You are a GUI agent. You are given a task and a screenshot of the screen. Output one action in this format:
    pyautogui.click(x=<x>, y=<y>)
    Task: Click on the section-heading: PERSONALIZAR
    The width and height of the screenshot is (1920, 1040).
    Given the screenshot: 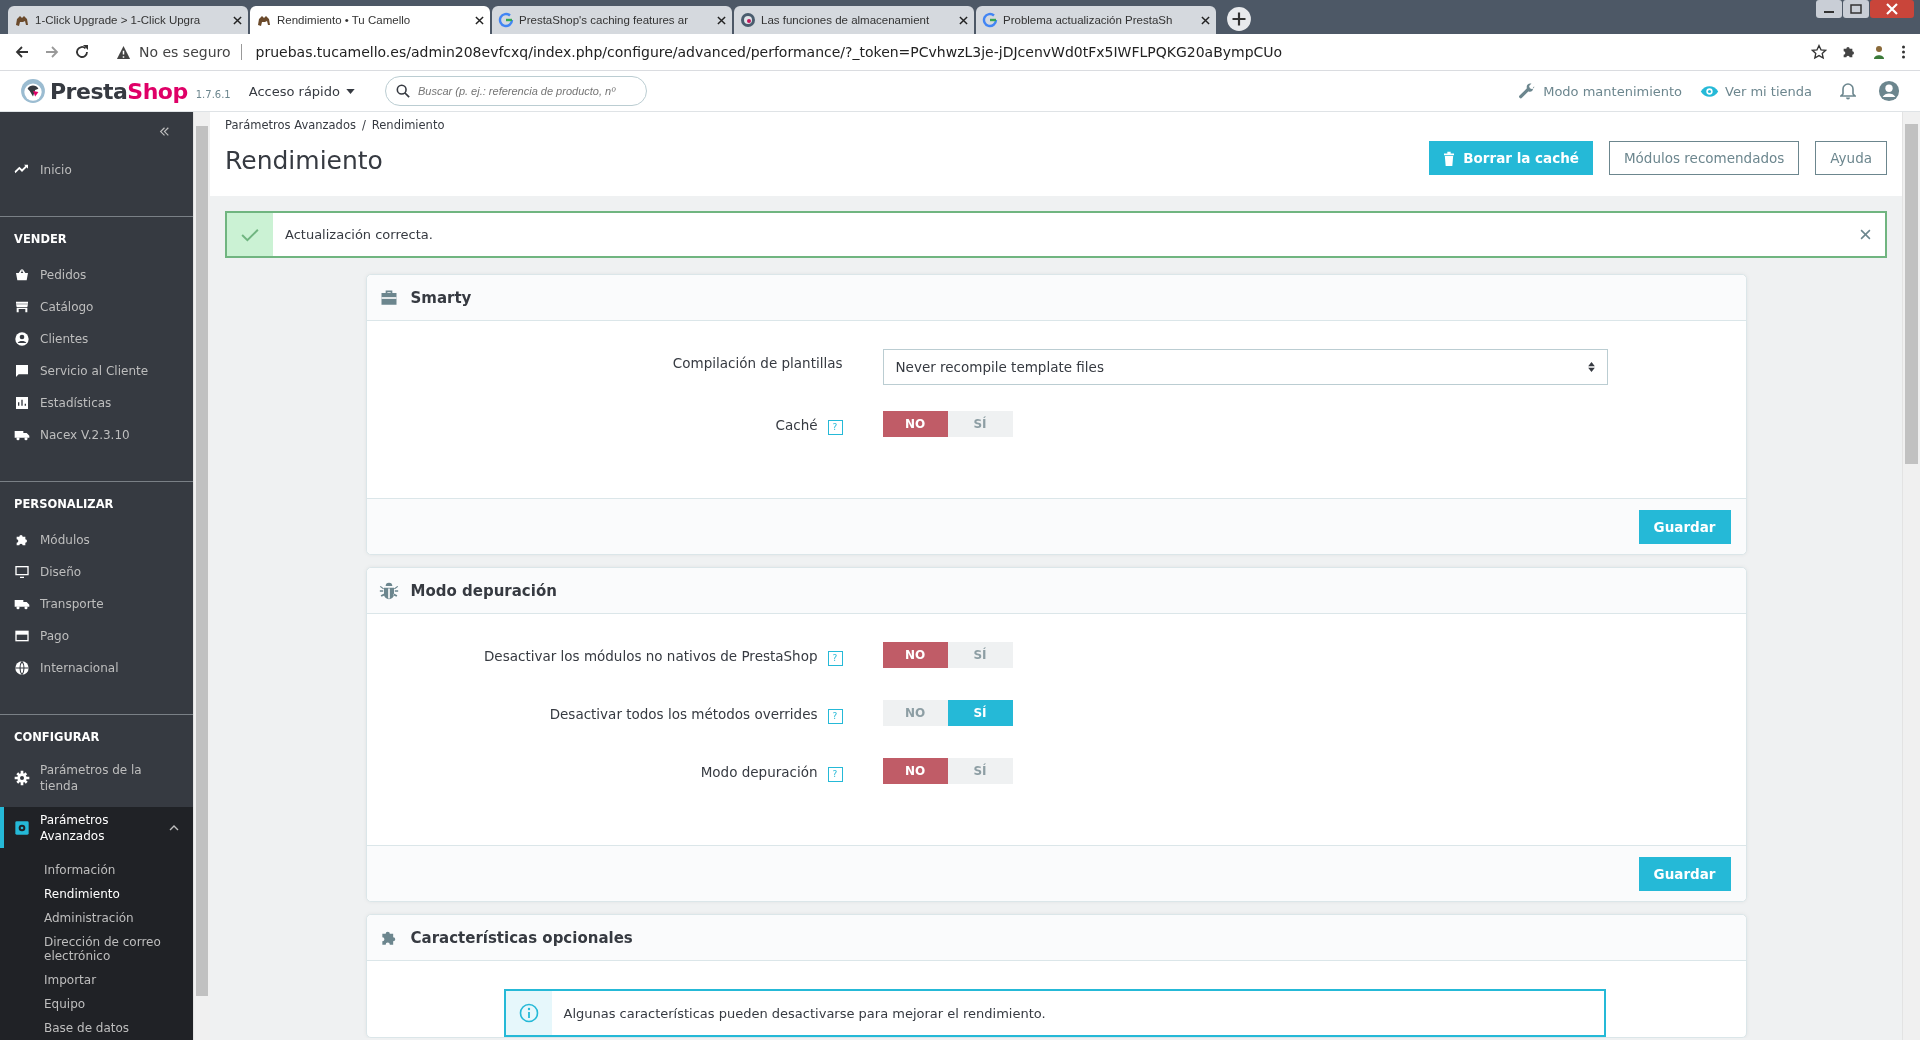 What is the action you would take?
    pyautogui.click(x=64, y=504)
    